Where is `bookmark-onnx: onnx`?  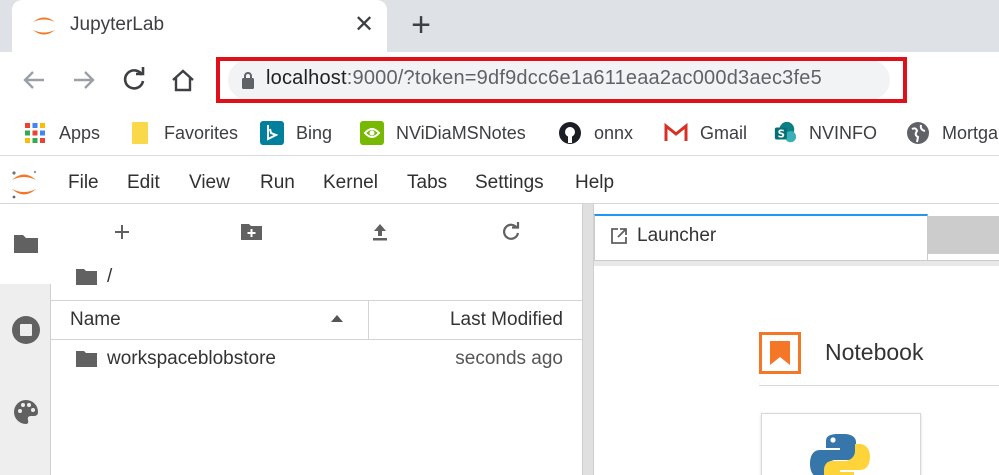
bookmark-onnx: onnx is located at coordinates (595, 133).